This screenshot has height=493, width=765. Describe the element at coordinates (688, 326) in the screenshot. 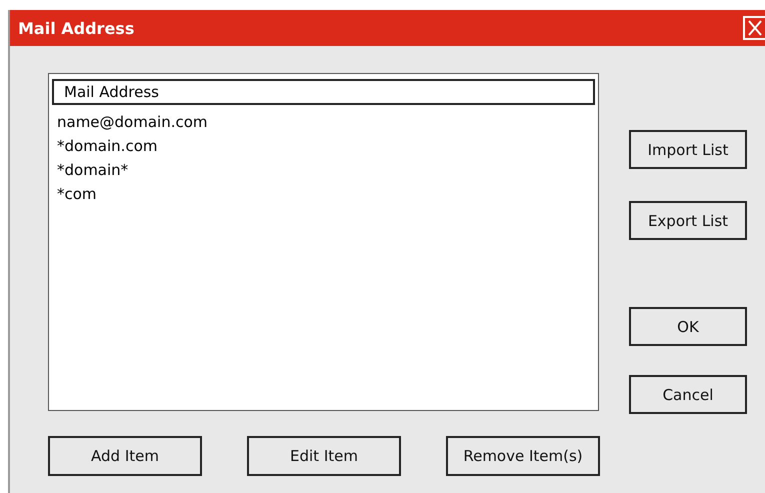

I see `dialog-button: OK` at that location.